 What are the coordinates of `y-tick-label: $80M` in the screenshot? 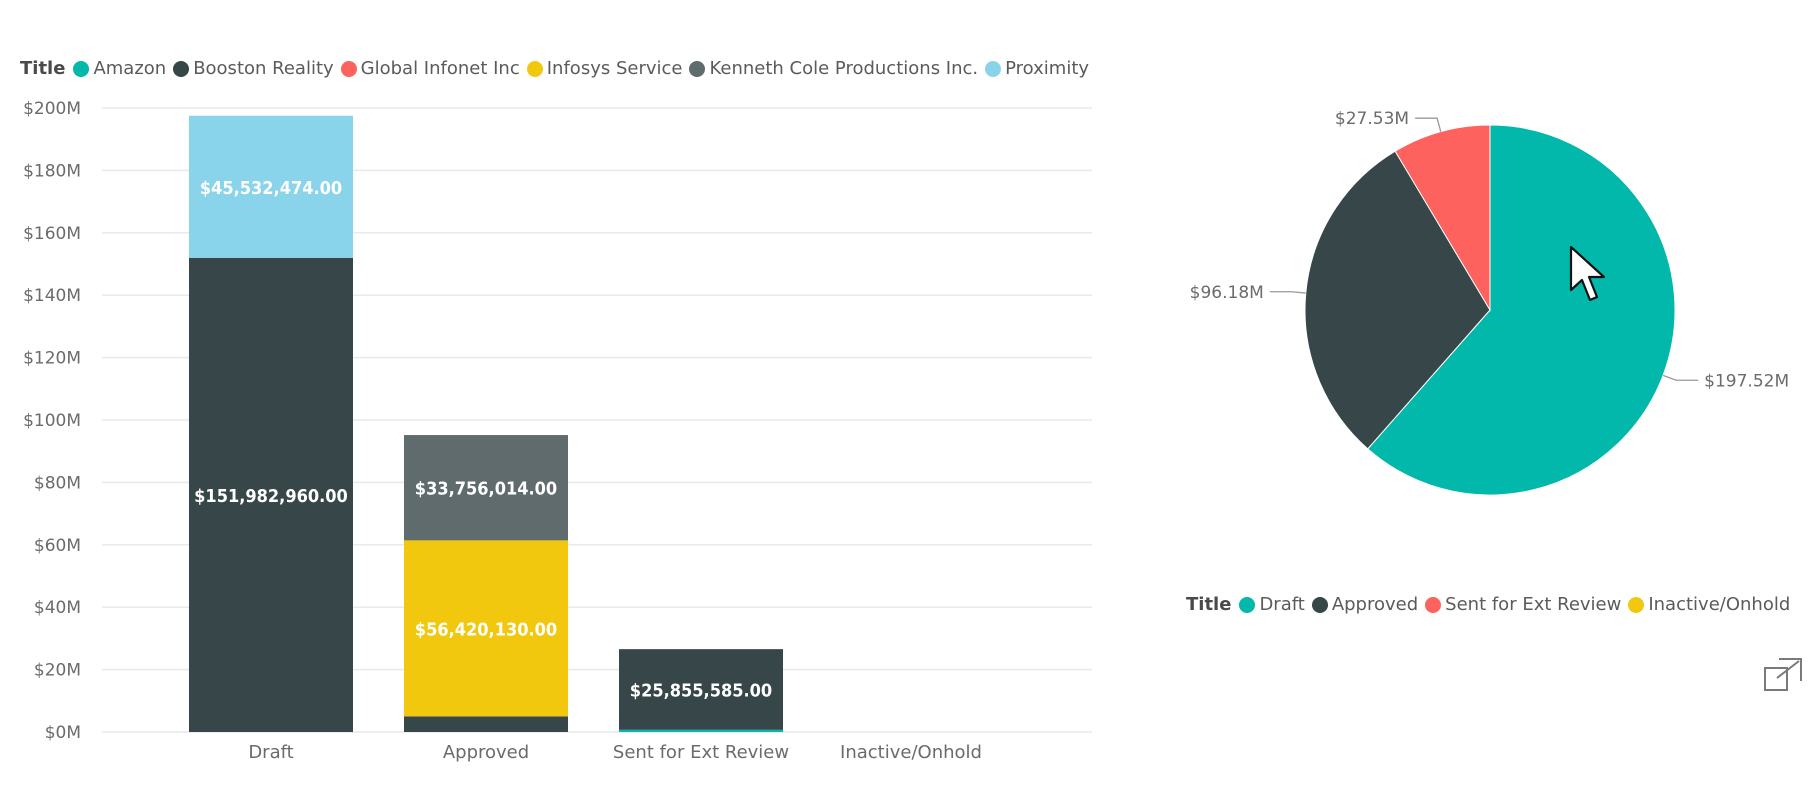 It's located at (57, 483).